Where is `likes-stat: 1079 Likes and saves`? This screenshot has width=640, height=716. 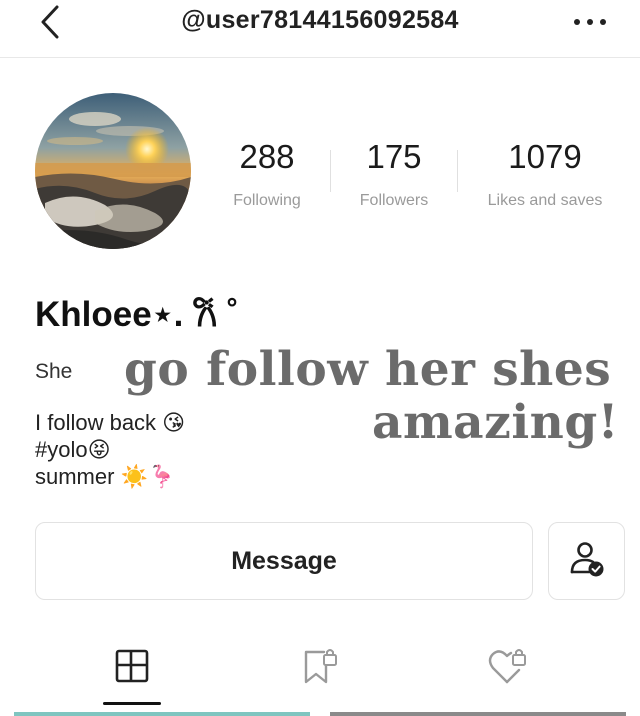
likes-stat: 1079 Likes and saves is located at coordinates (545, 174).